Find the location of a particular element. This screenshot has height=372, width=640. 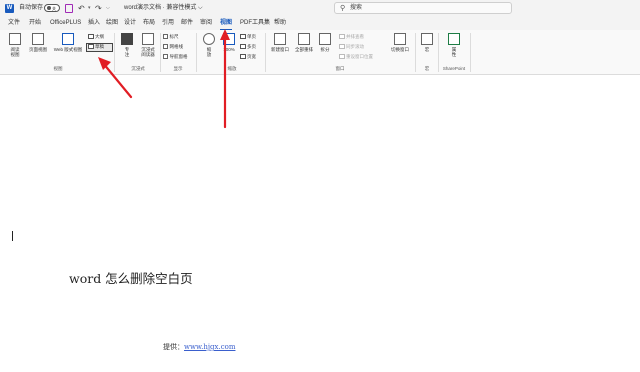

focus-button: 专 注 is located at coordinates (127, 49).